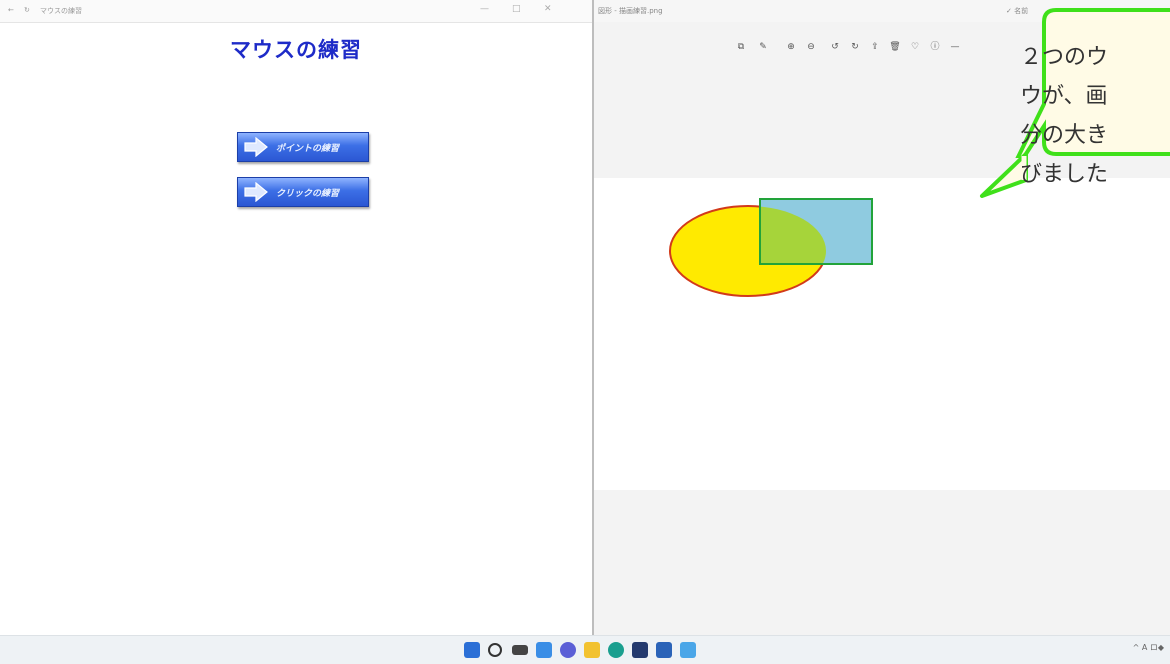  I want to click on rotate-left-icon: ↺, so click(835, 47).